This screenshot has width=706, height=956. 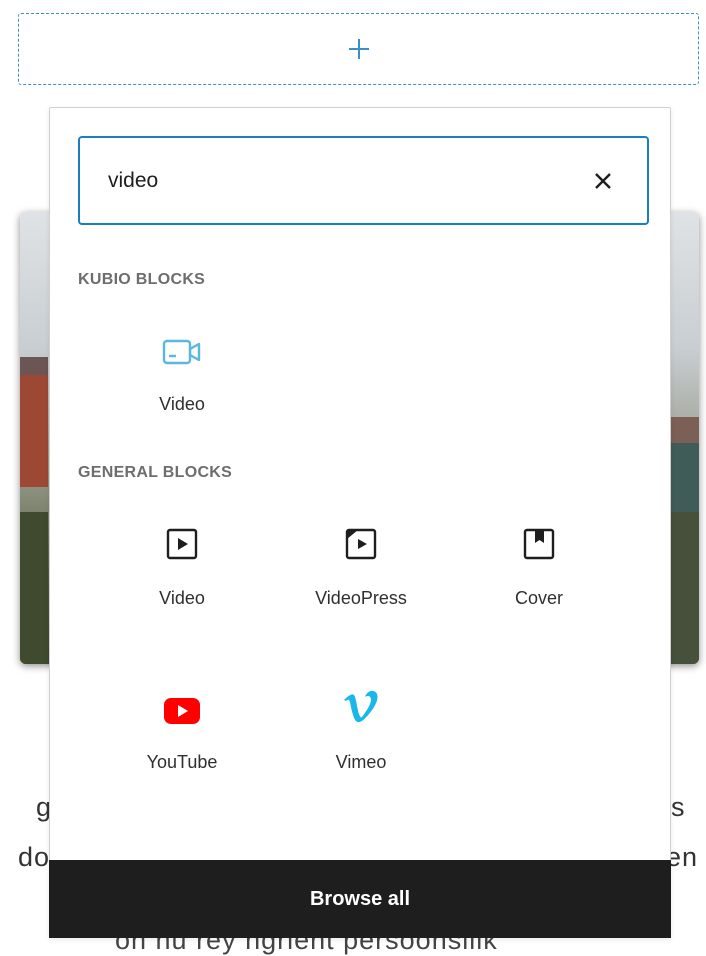 What do you see at coordinates (182, 544) in the screenshot?
I see `video-play-icon` at bounding box center [182, 544].